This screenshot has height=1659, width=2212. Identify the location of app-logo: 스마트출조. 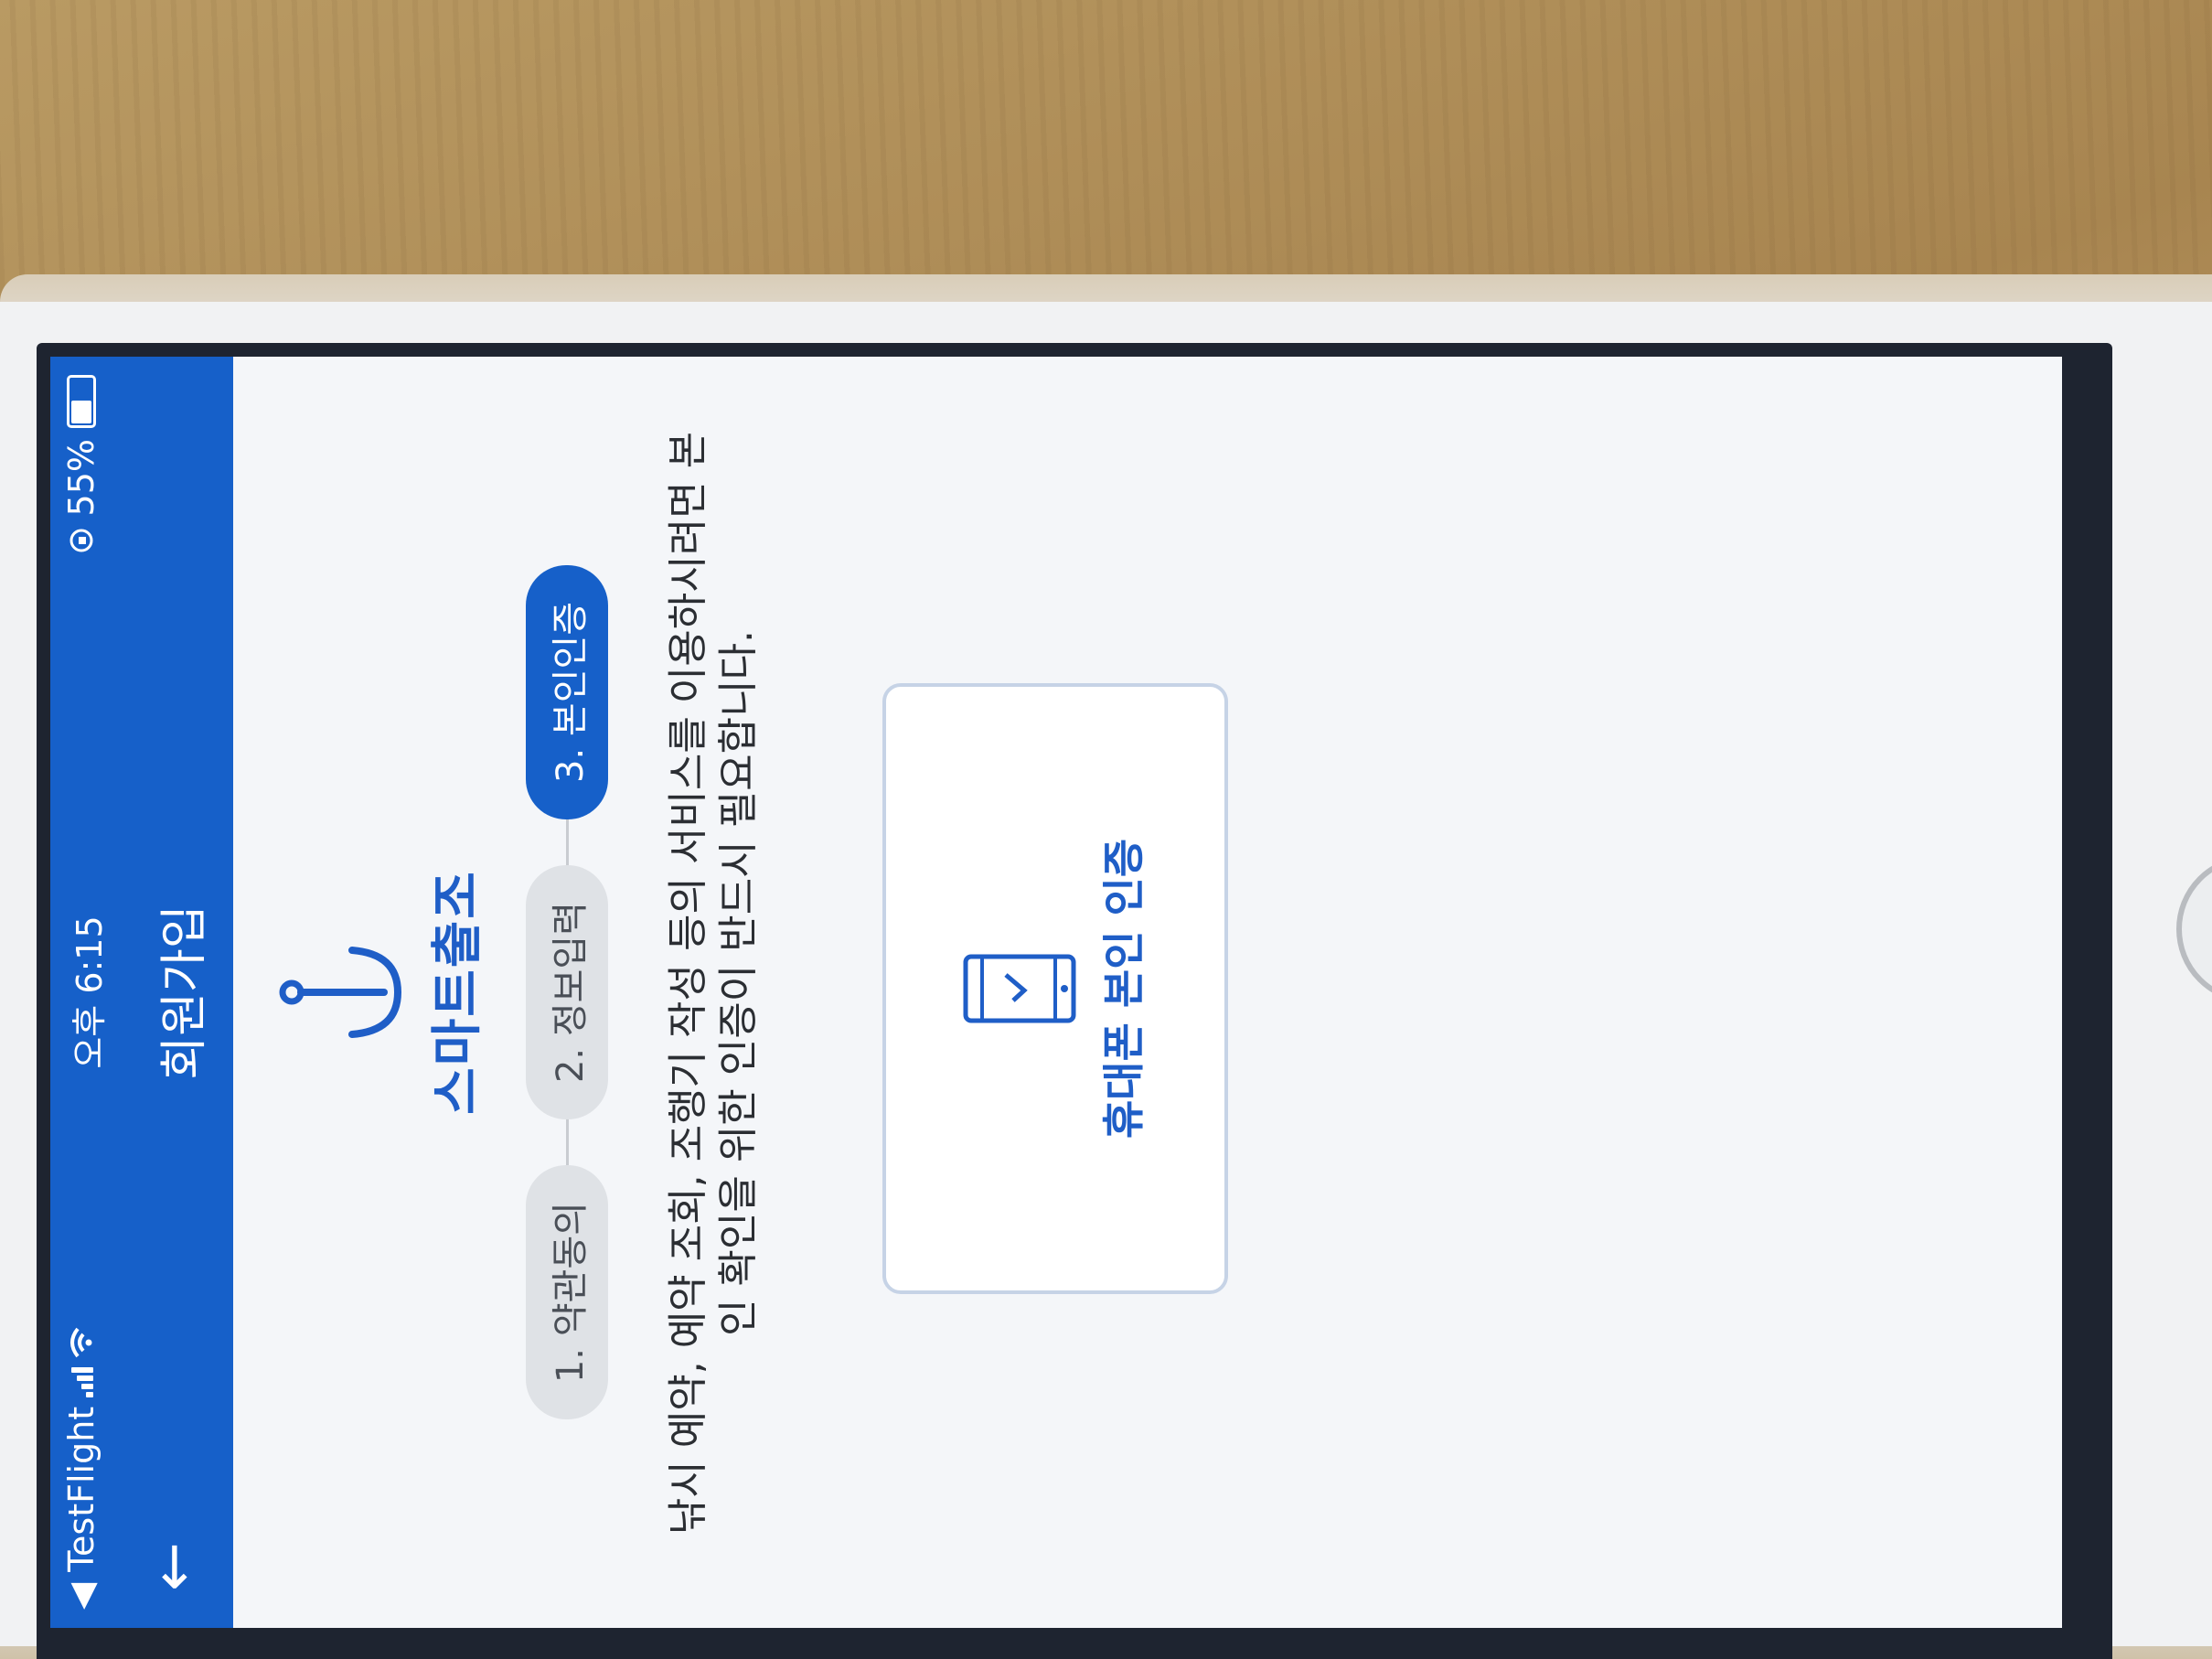
(385, 992).